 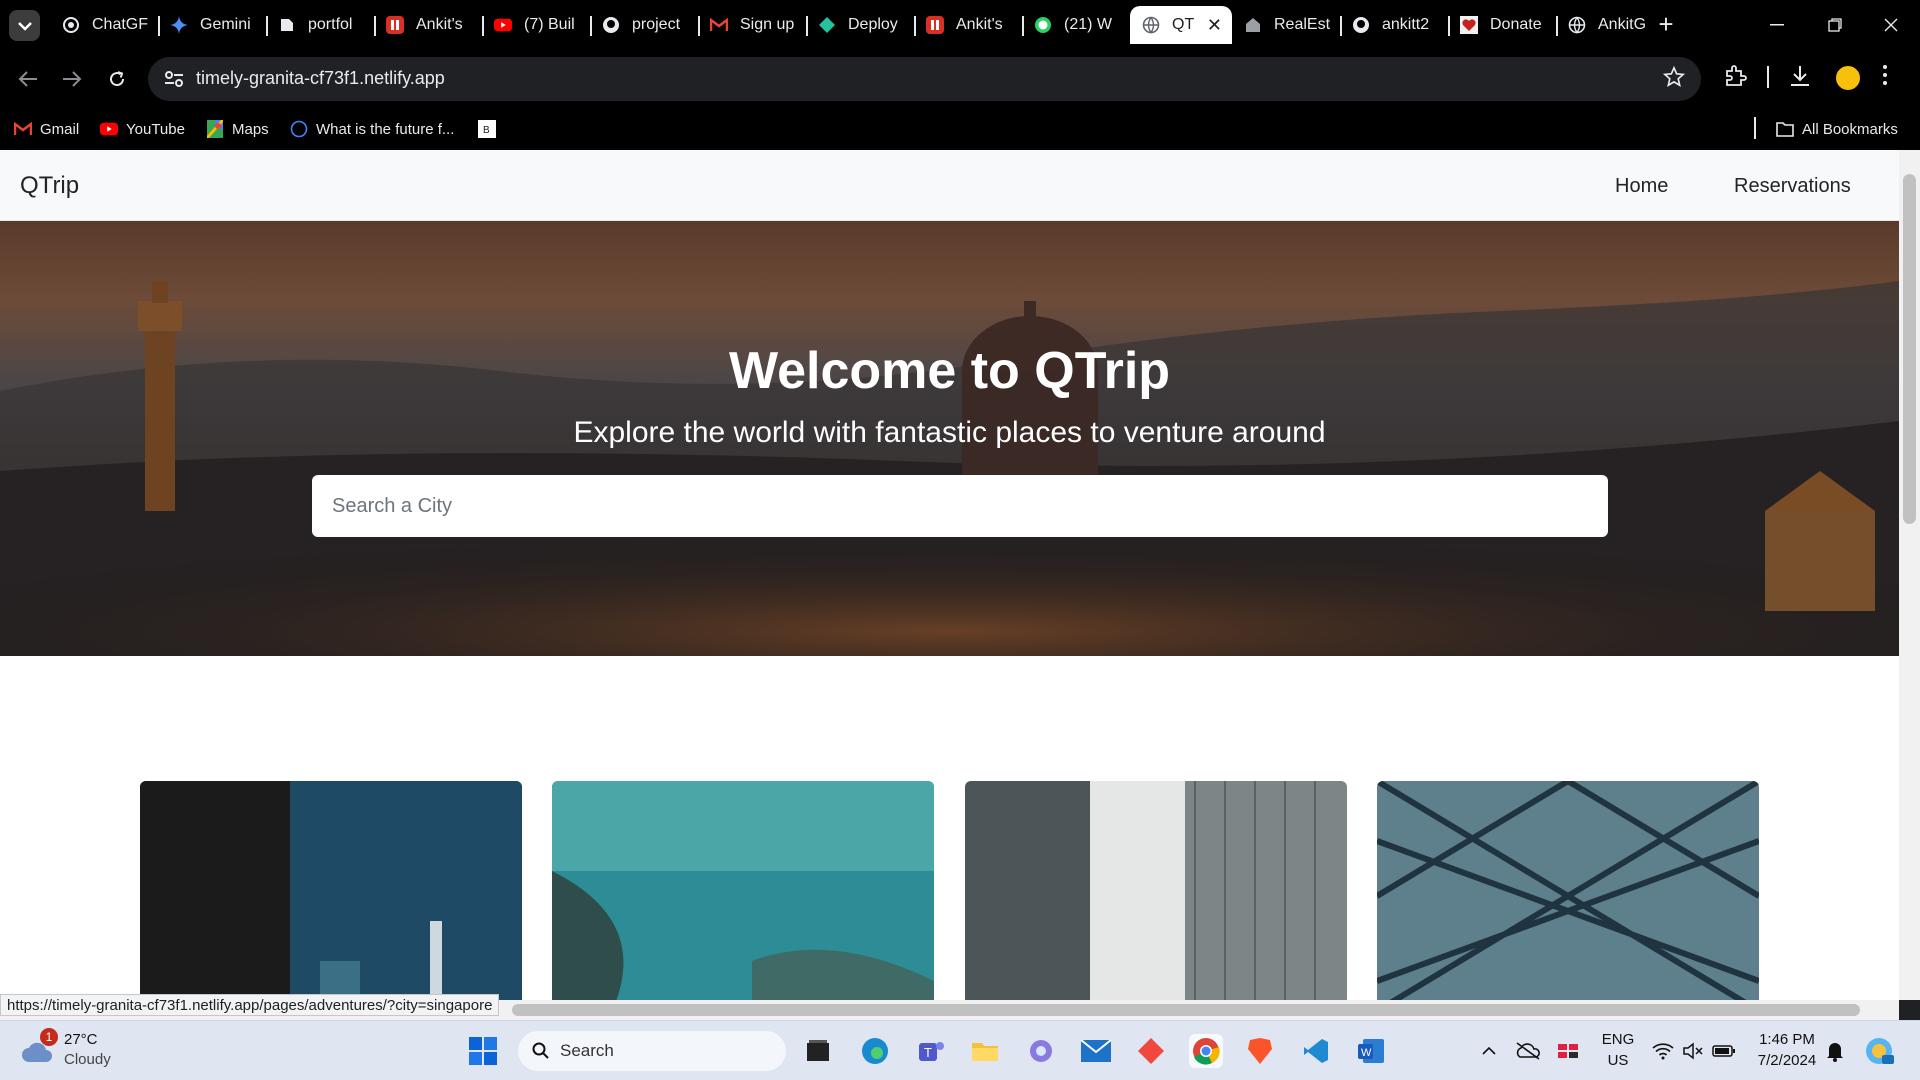 What do you see at coordinates (1186, 1010) in the screenshot?
I see `horizontal-scroll-thumb` at bounding box center [1186, 1010].